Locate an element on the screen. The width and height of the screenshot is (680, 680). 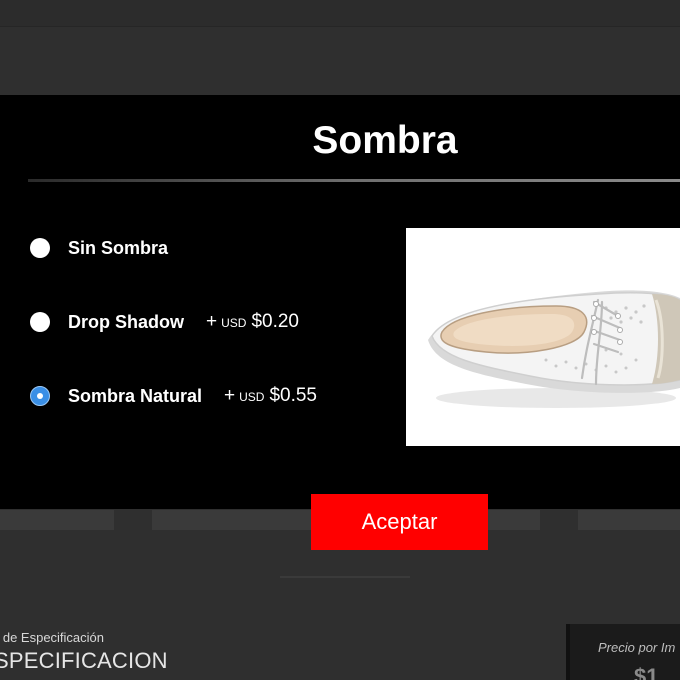
option-label: Sin Sombra is located at coordinates (118, 247).